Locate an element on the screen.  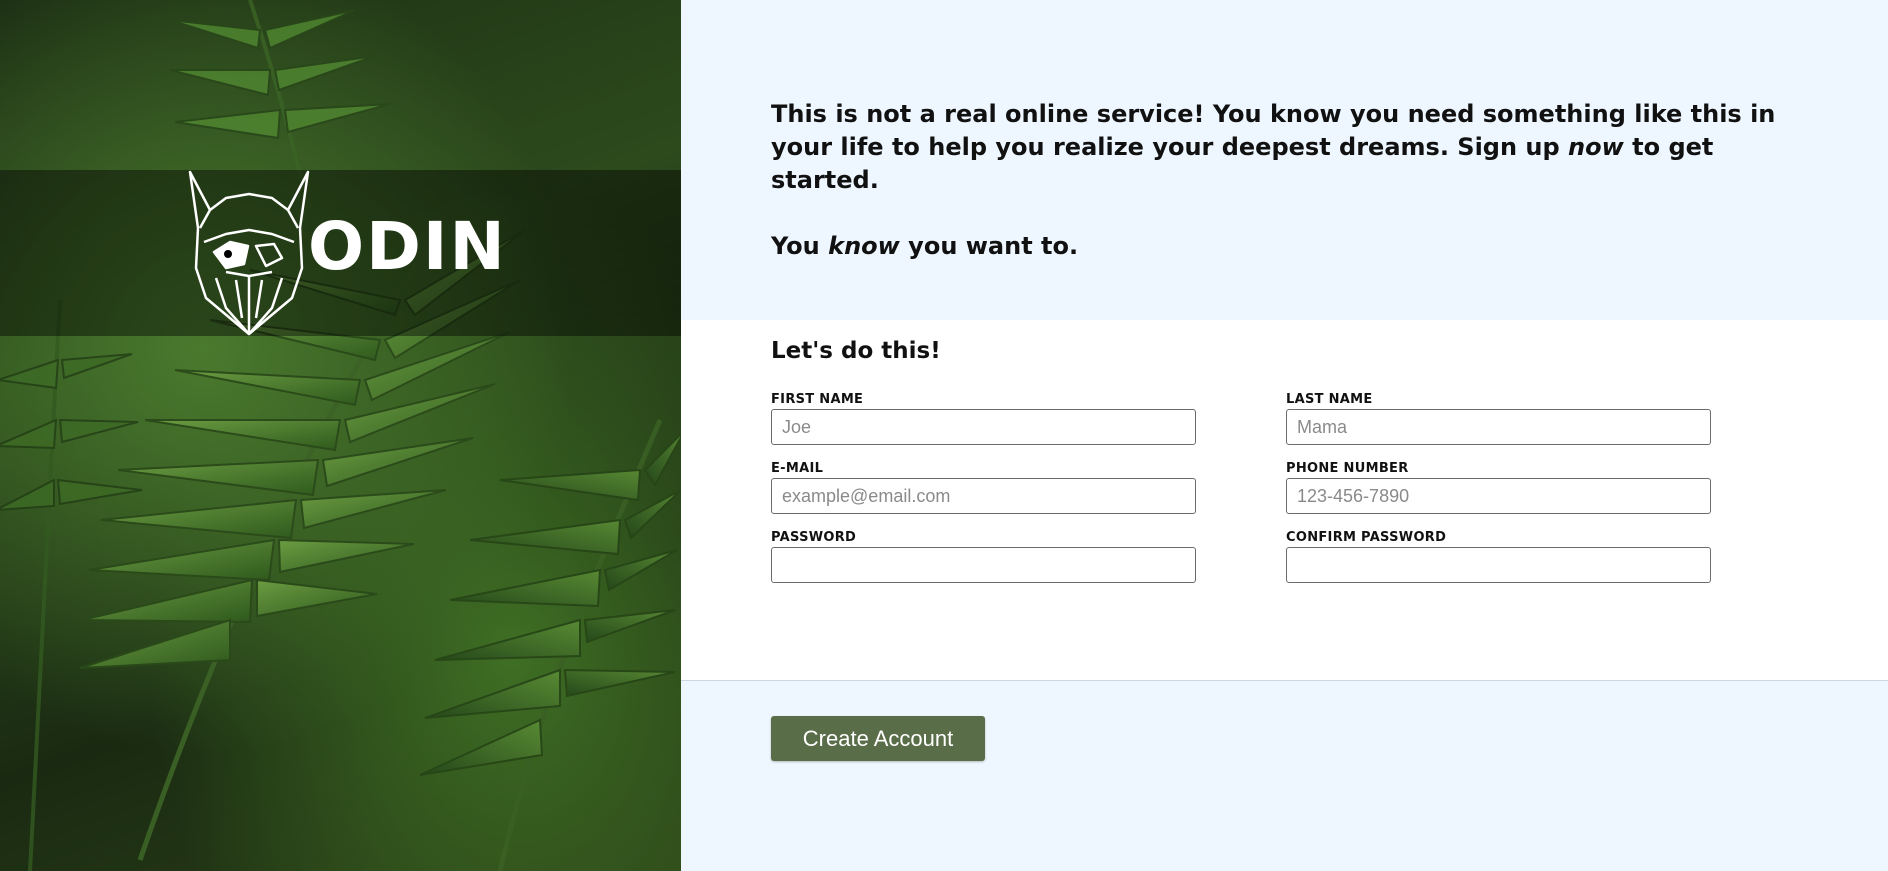
confirm-password-input is located at coordinates (1498, 565).